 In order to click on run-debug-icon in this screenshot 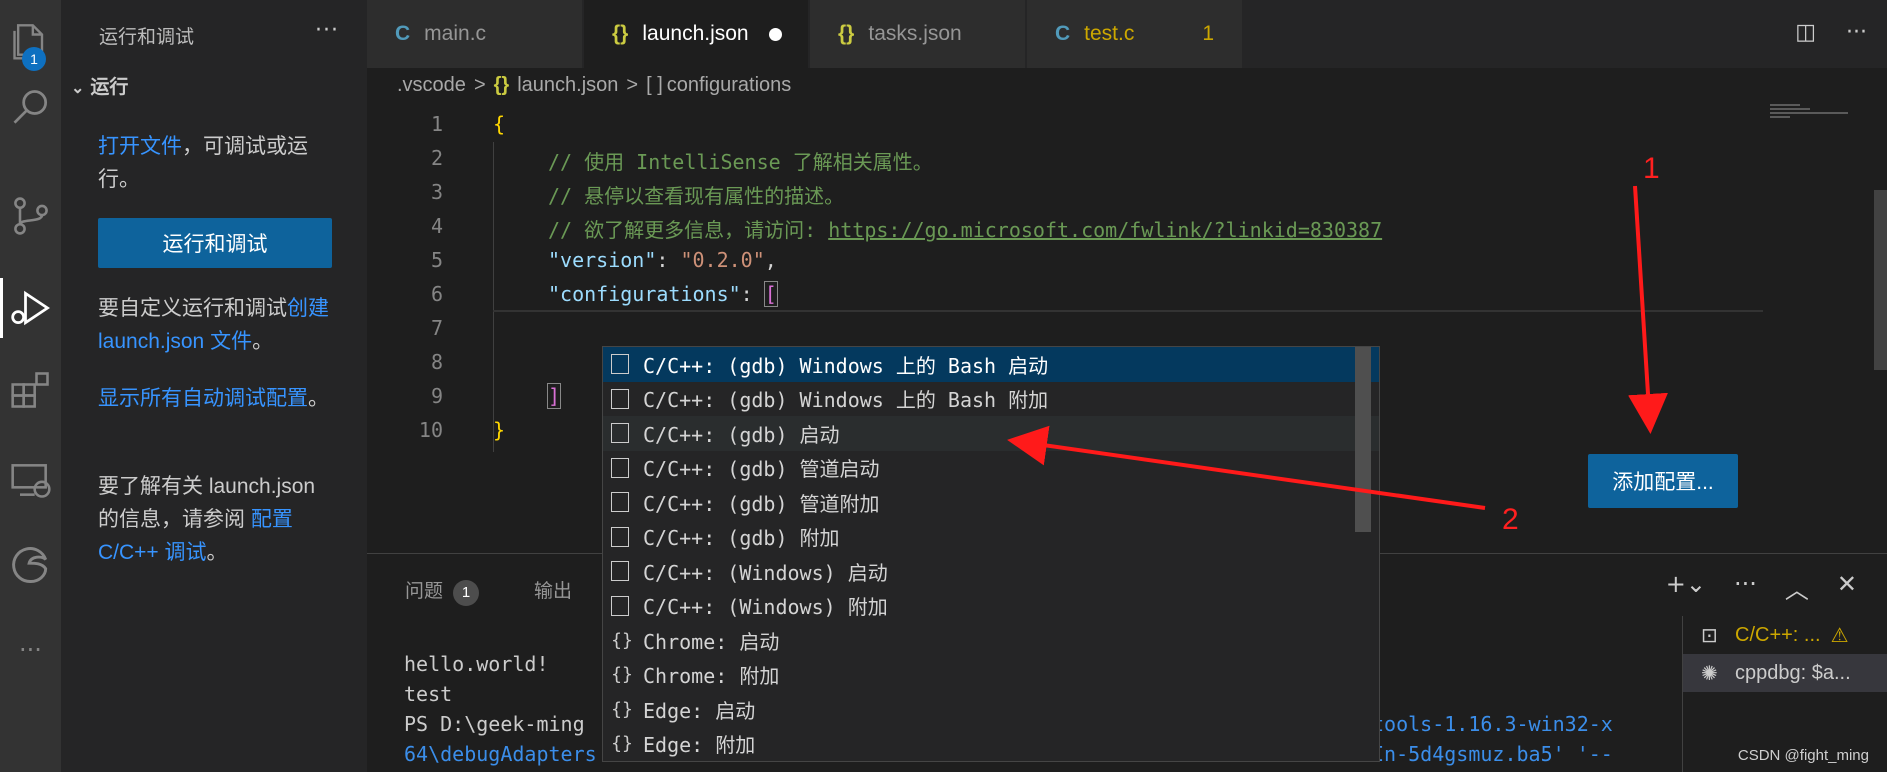, I will do `click(30, 308)`.